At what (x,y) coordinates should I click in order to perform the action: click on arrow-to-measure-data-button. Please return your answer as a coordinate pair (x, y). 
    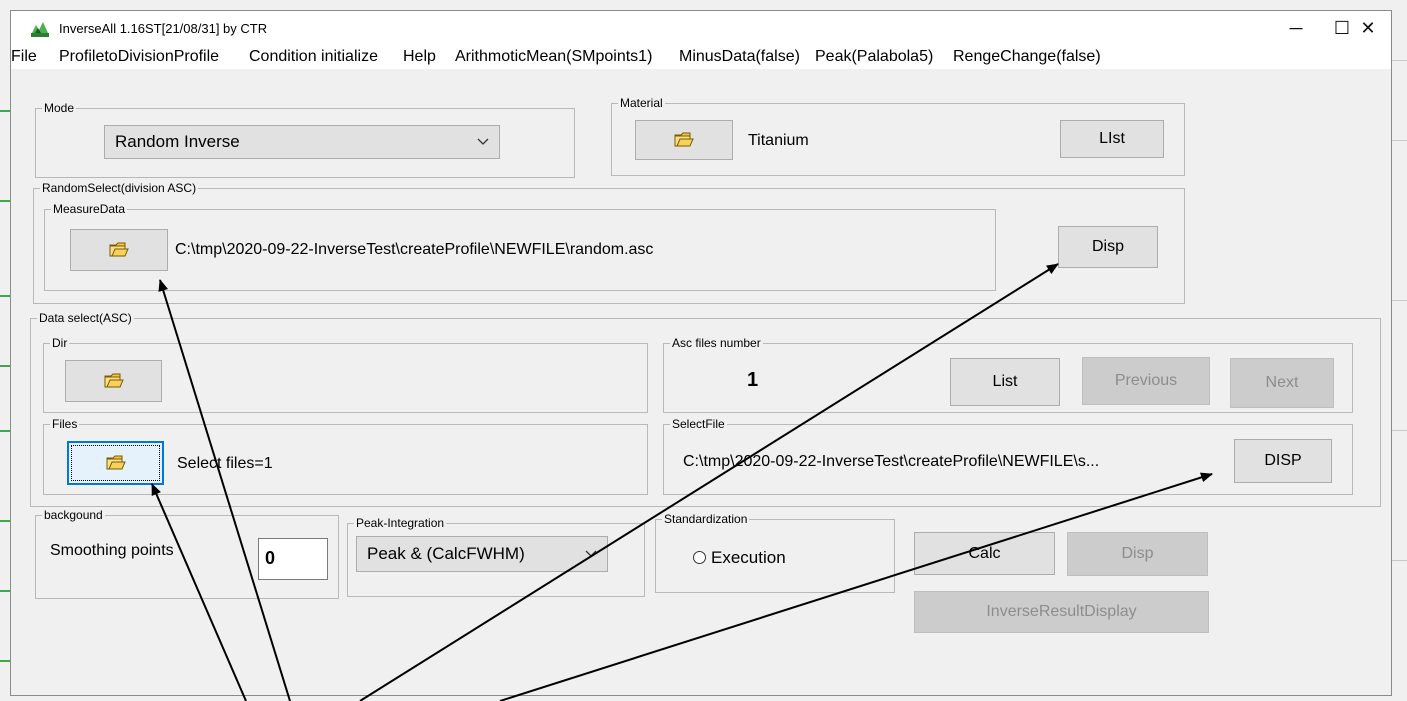
    Looking at the image, I should click on (224, 490).